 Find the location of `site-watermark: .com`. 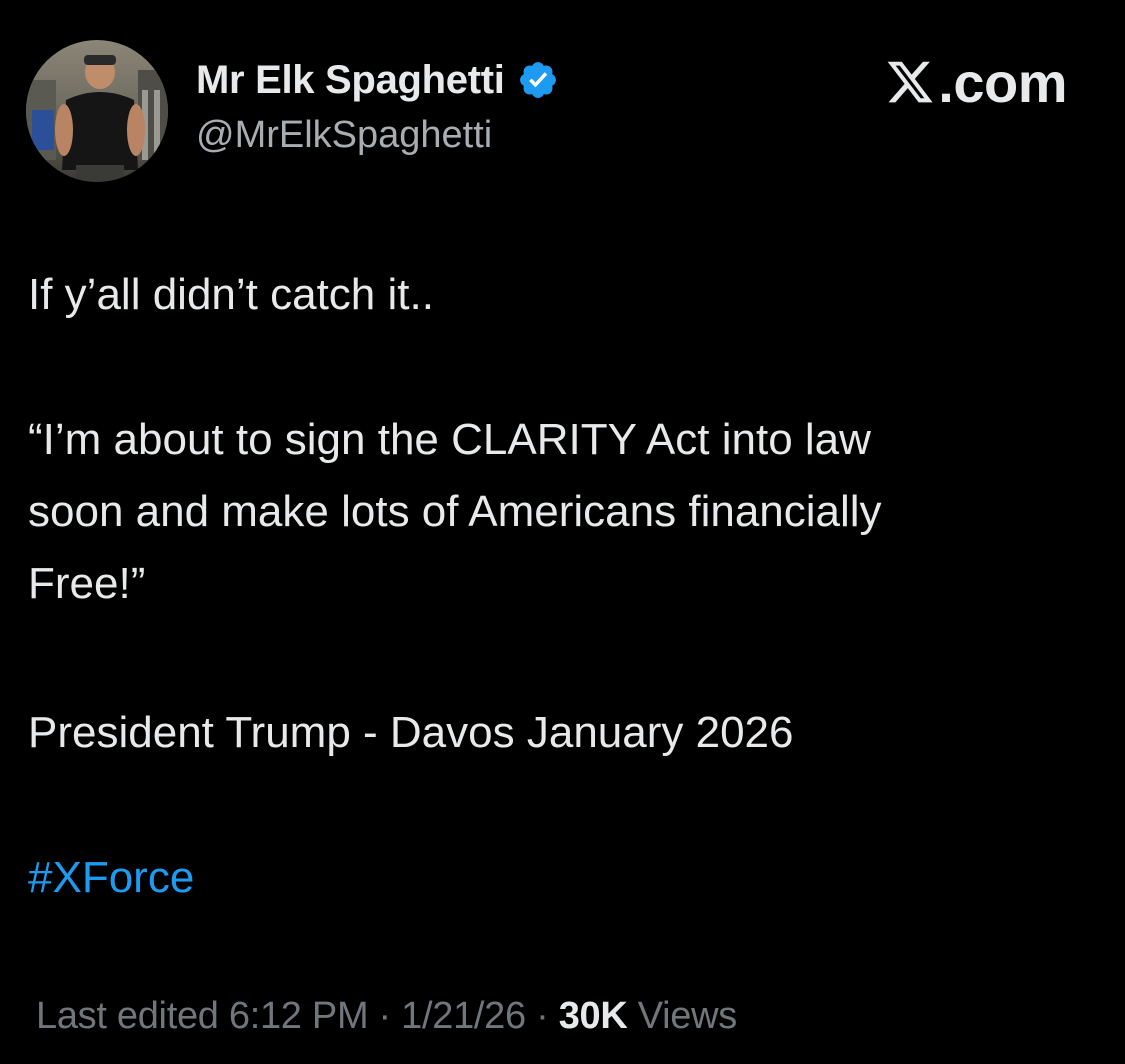

site-watermark: .com is located at coordinates (975, 82).